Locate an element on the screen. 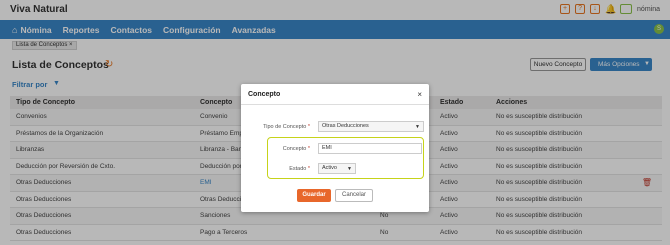 The width and height of the screenshot is (670, 245). modal-divider is located at coordinates (335, 104).